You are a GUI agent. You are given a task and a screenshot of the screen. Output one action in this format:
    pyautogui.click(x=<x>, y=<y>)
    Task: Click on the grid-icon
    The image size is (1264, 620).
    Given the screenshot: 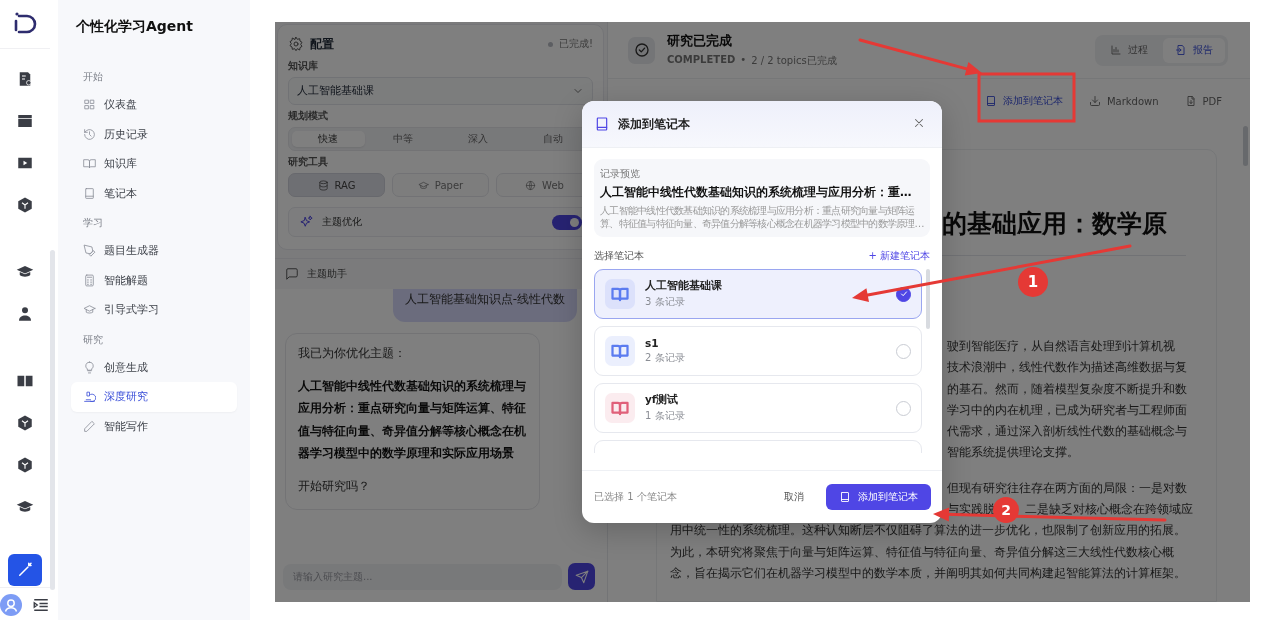 What is the action you would take?
    pyautogui.click(x=89, y=105)
    